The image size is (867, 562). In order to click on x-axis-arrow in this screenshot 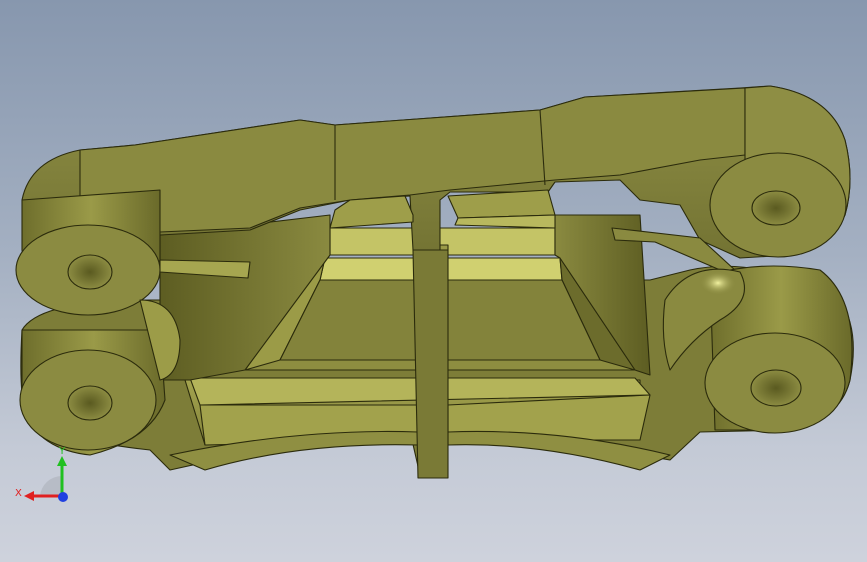, I will do `click(29, 496)`.